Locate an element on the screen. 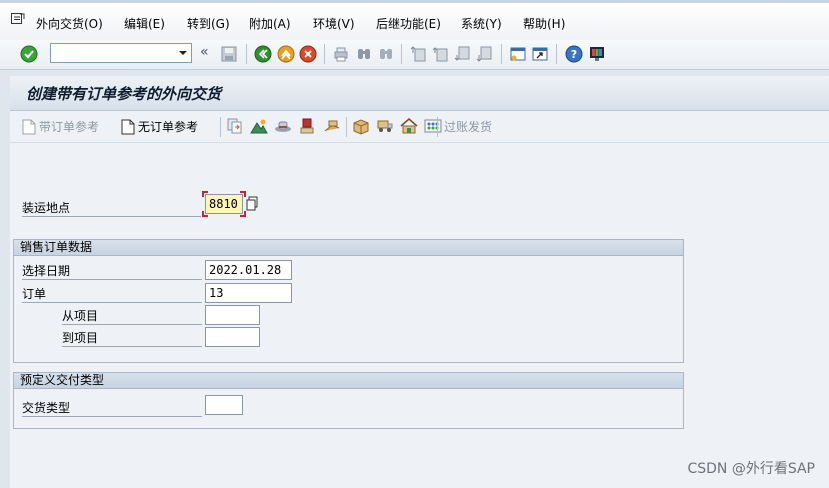 This screenshot has width=829, height=488. menu-environment: 环境(V) is located at coordinates (334, 23).